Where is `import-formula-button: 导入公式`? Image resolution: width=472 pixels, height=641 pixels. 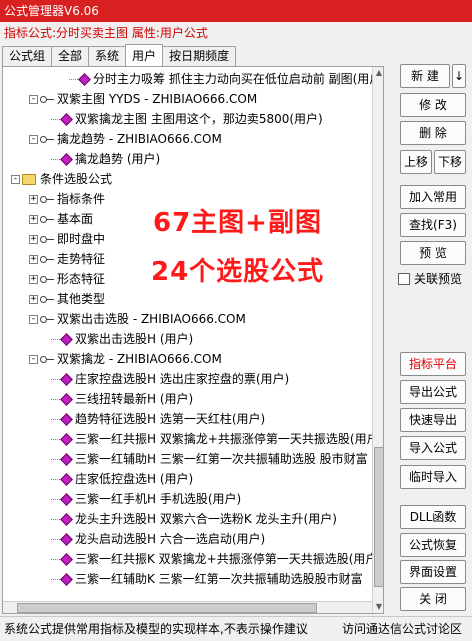
import-formula-button: 导入公式 is located at coordinates (433, 448).